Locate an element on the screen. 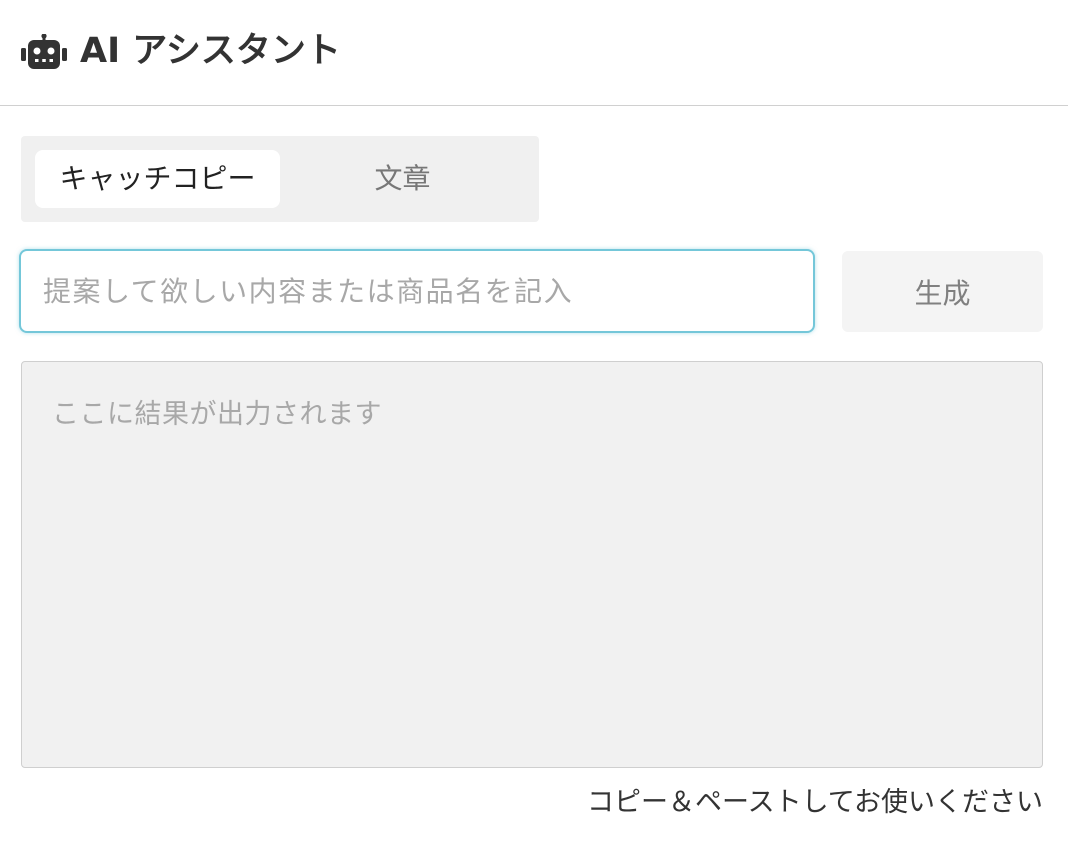  copy-paste-hint: コピー＆ペーストしてお使いください is located at coordinates (814, 802).